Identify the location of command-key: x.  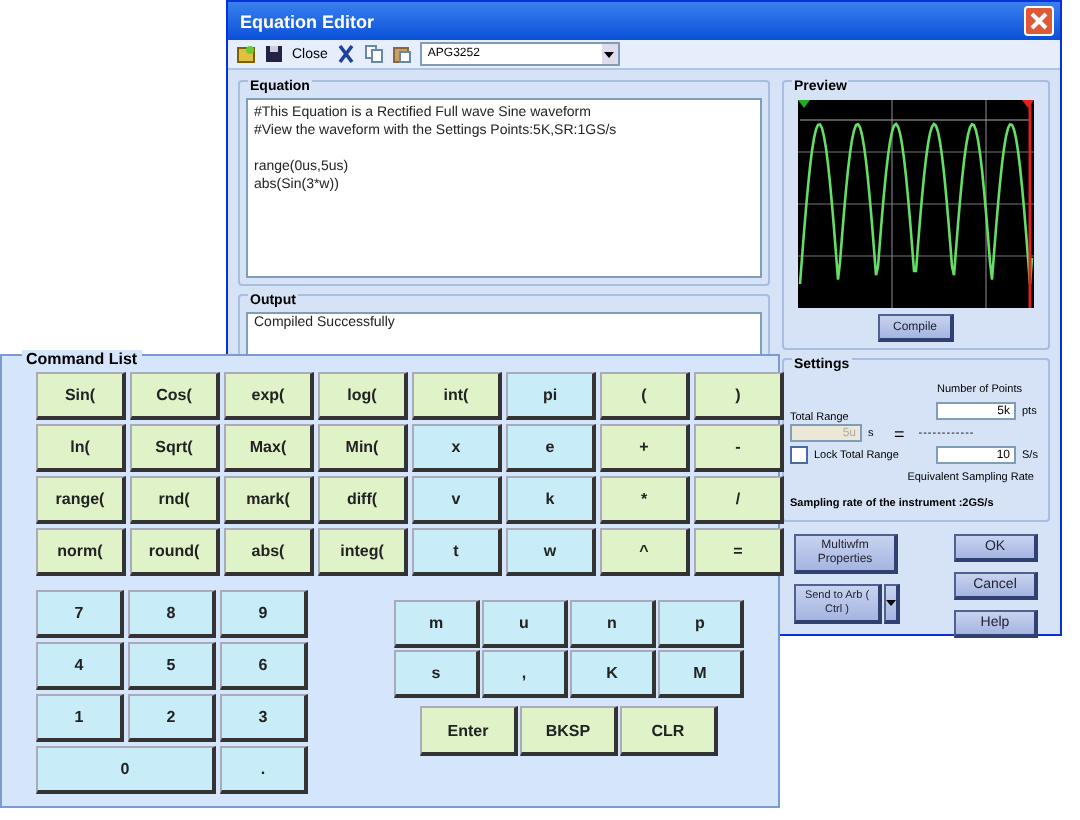
(457, 448).